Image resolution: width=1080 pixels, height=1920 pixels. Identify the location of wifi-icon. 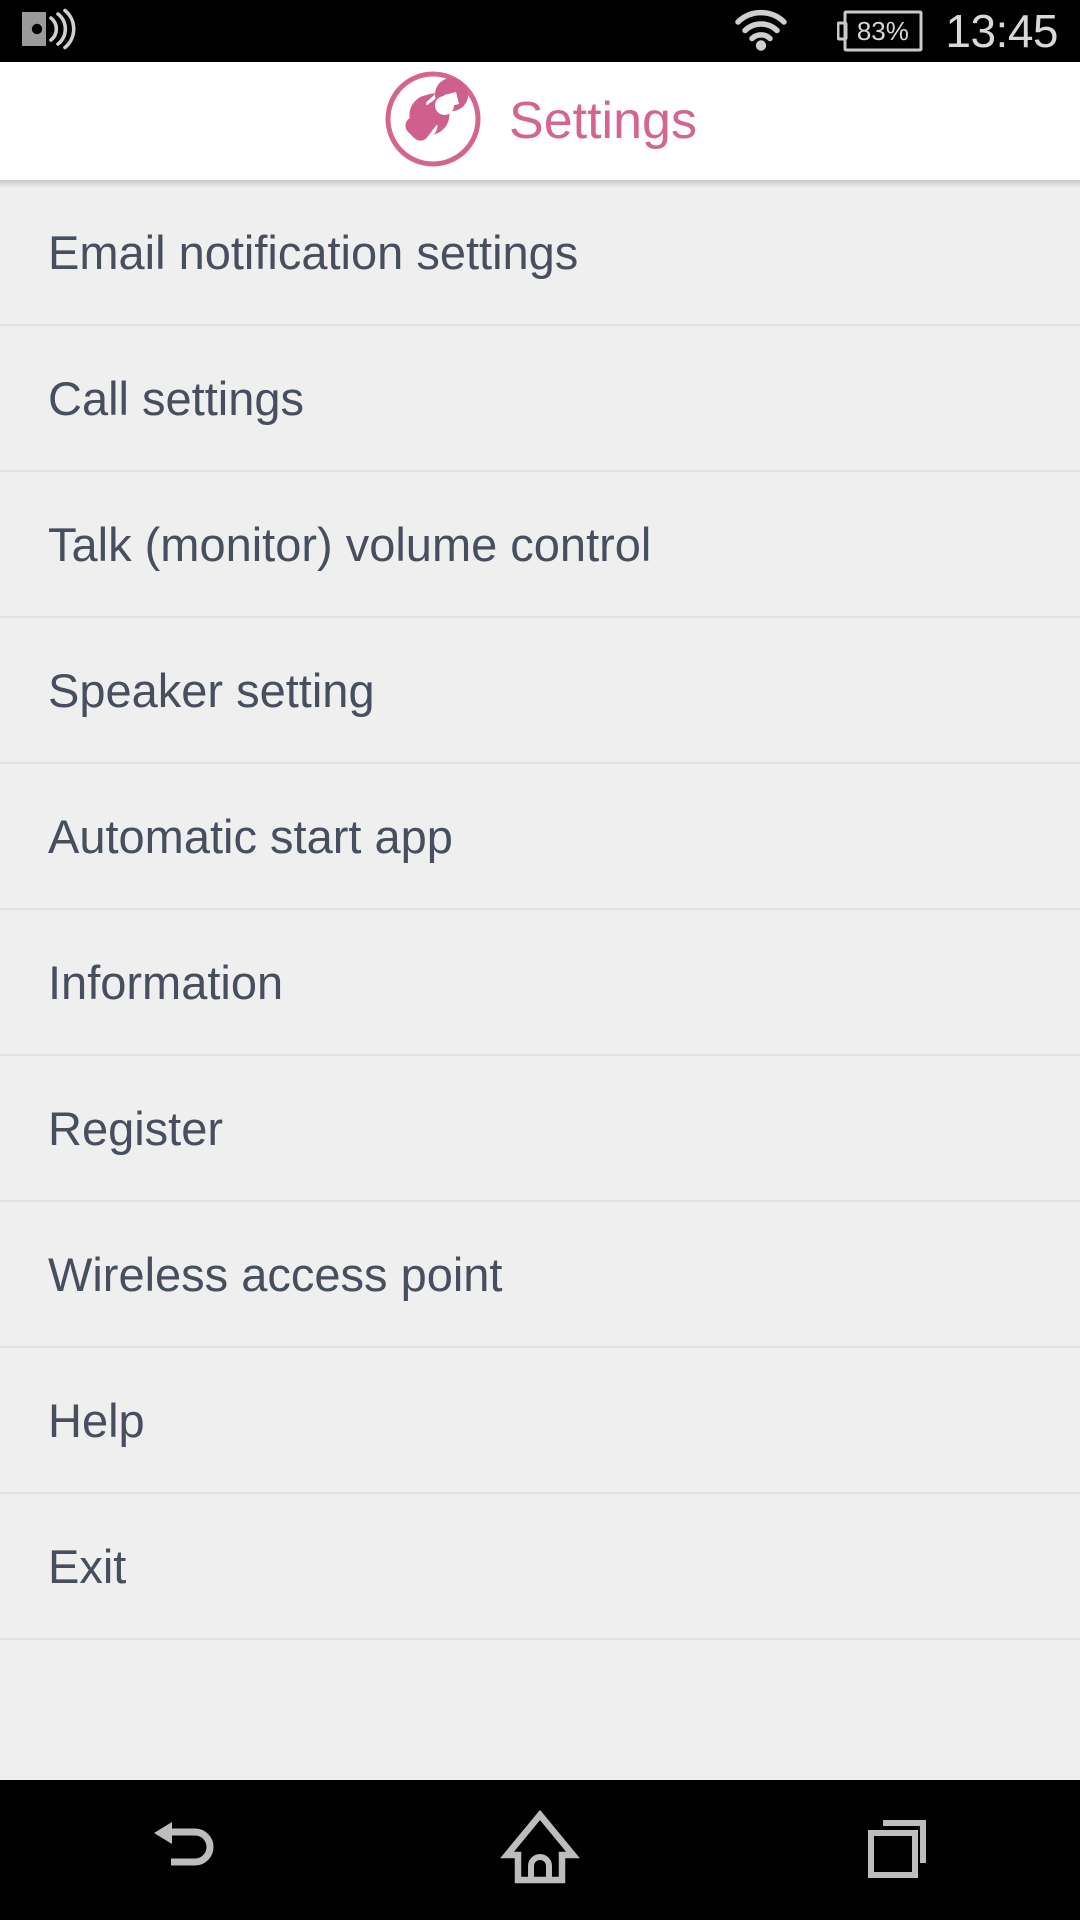
(761, 31).